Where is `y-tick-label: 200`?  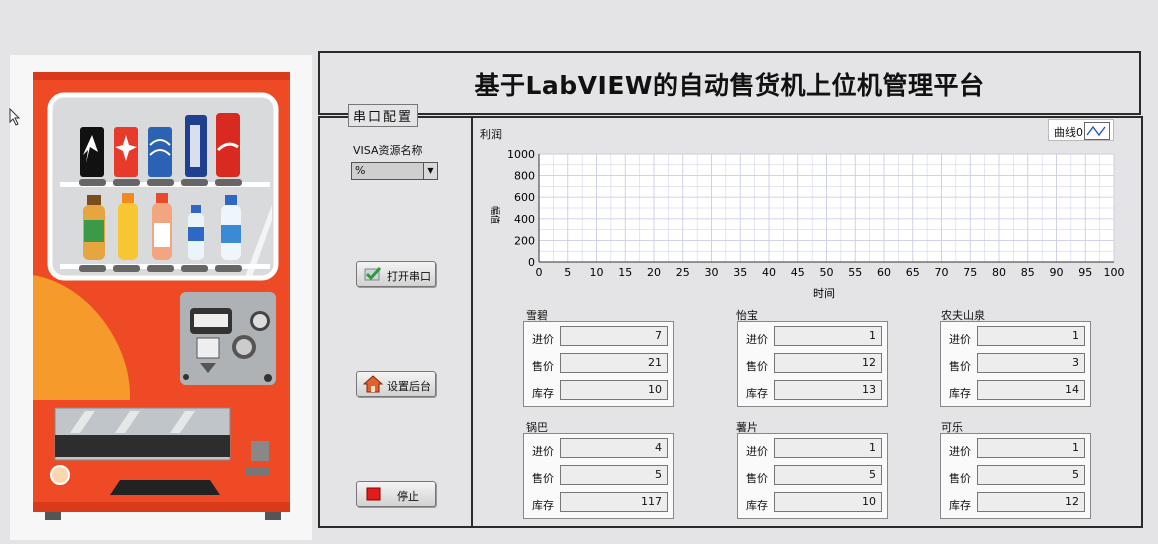 y-tick-label: 200 is located at coordinates (524, 240).